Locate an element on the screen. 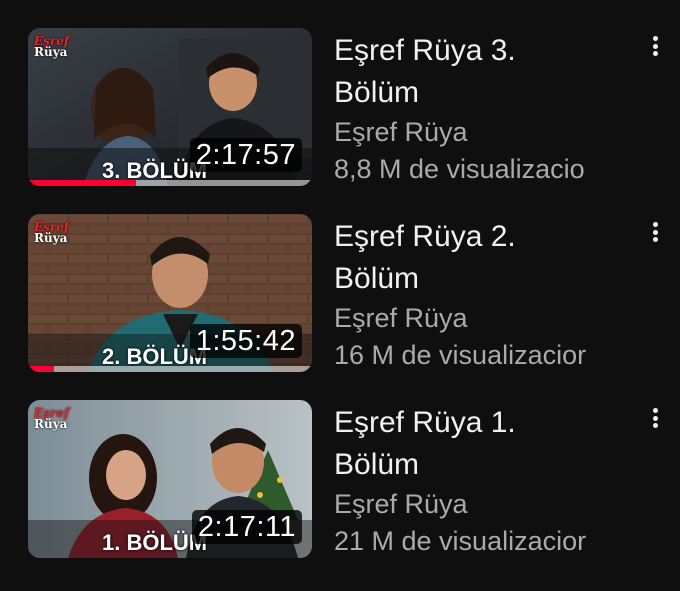  video-thumbnail: Eşref Rüya 1. BÖLÜM 2:17:11 is located at coordinates (170, 479).